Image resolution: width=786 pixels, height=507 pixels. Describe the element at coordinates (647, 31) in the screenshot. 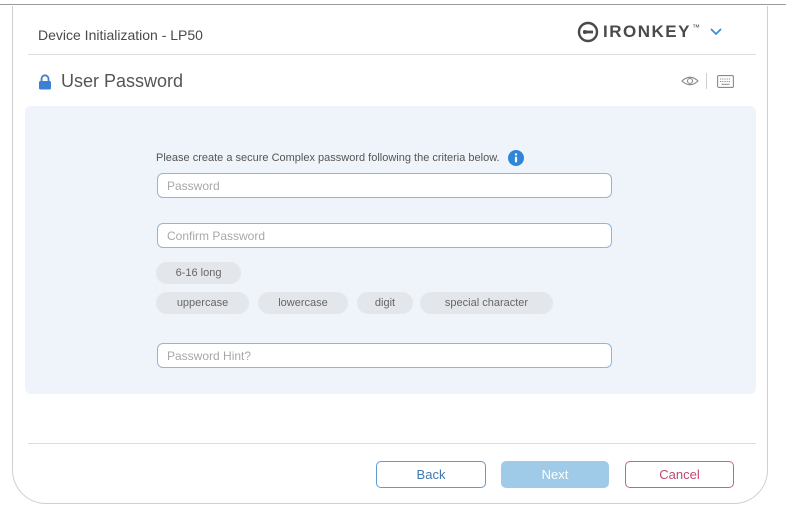

I see `brand-name: IRONKEY` at that location.